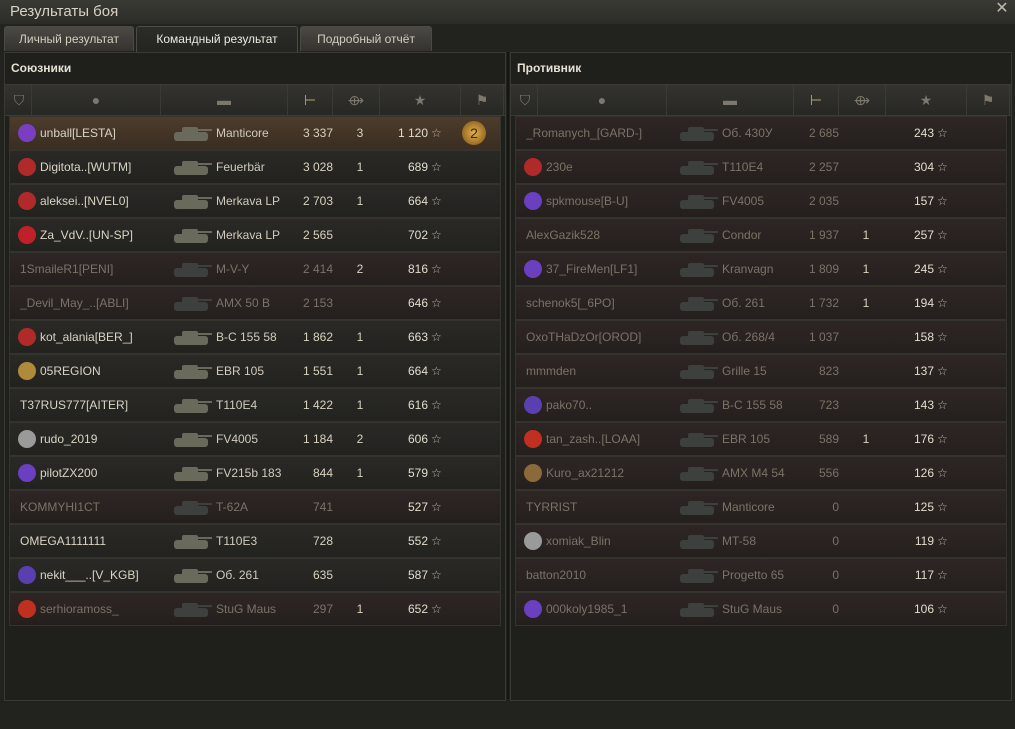 This screenshot has width=1015, height=729. Describe the element at coordinates (255, 439) in the screenshot. I see `player-row: rudo_2019 FV4005 1 184 2 606 ☆` at that location.